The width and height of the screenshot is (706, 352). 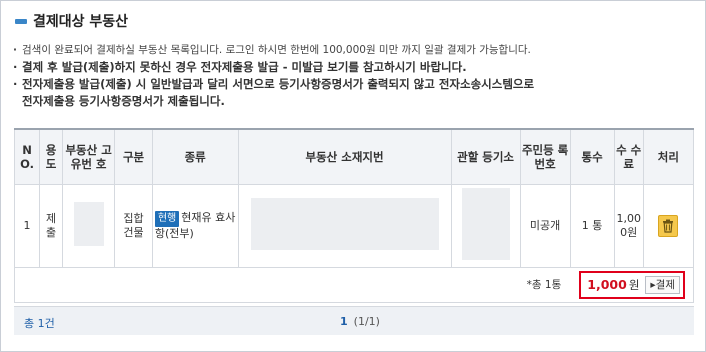 I want to click on title-text: 결제대상 부동산, so click(x=81, y=22).